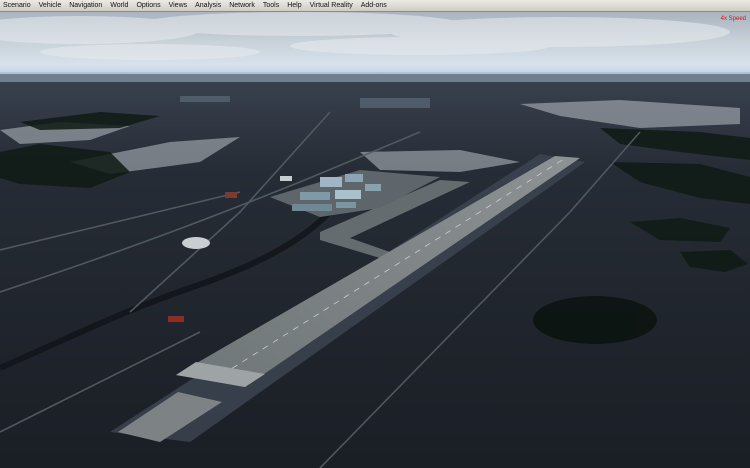 The width and height of the screenshot is (750, 468). I want to click on menu-network: Network, so click(242, 6).